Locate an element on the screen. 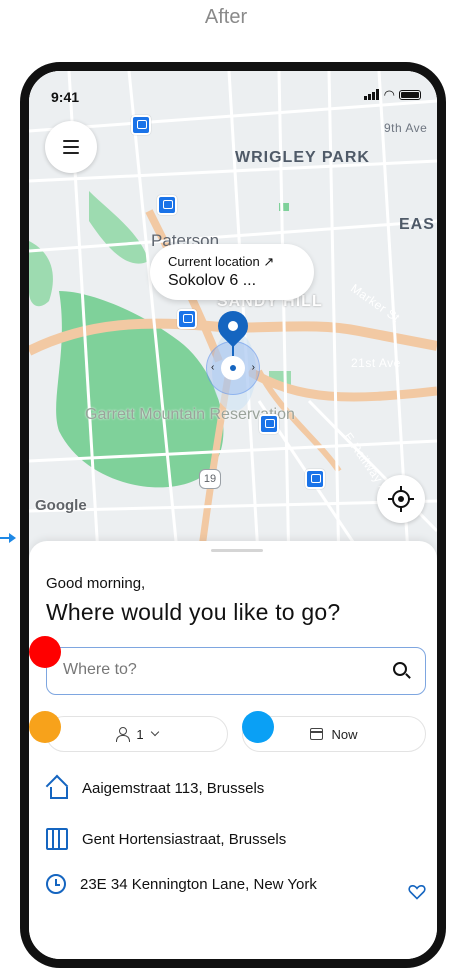  wifi-icon: ◠ is located at coordinates (389, 94).